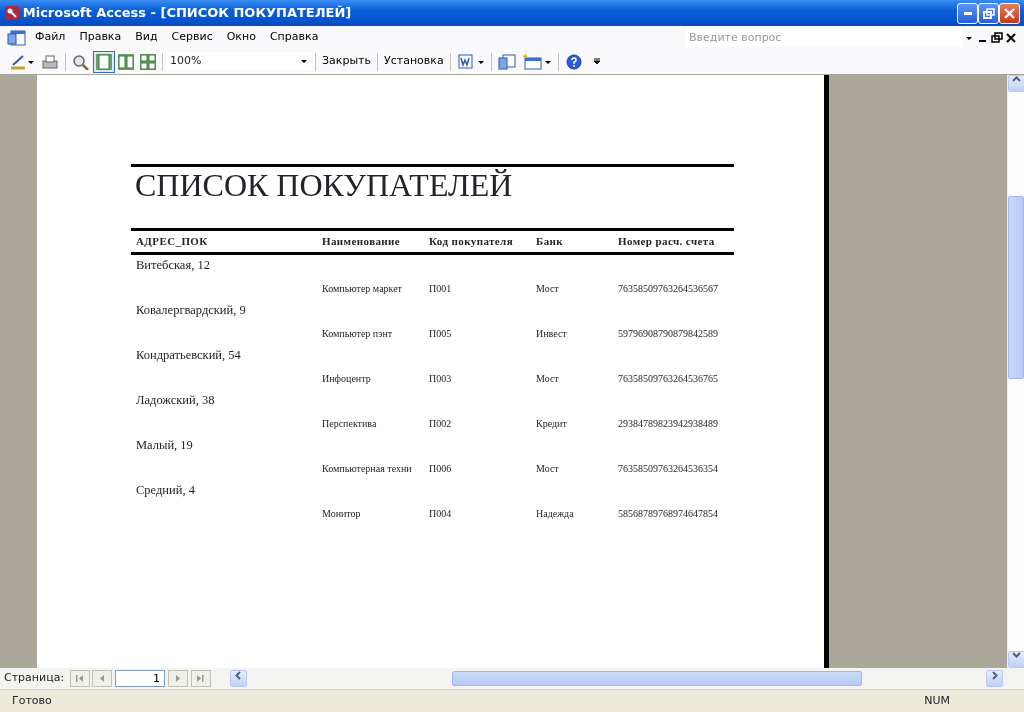 The height and width of the screenshot is (712, 1024). I want to click on address-text: Малый, 19, so click(165, 446).